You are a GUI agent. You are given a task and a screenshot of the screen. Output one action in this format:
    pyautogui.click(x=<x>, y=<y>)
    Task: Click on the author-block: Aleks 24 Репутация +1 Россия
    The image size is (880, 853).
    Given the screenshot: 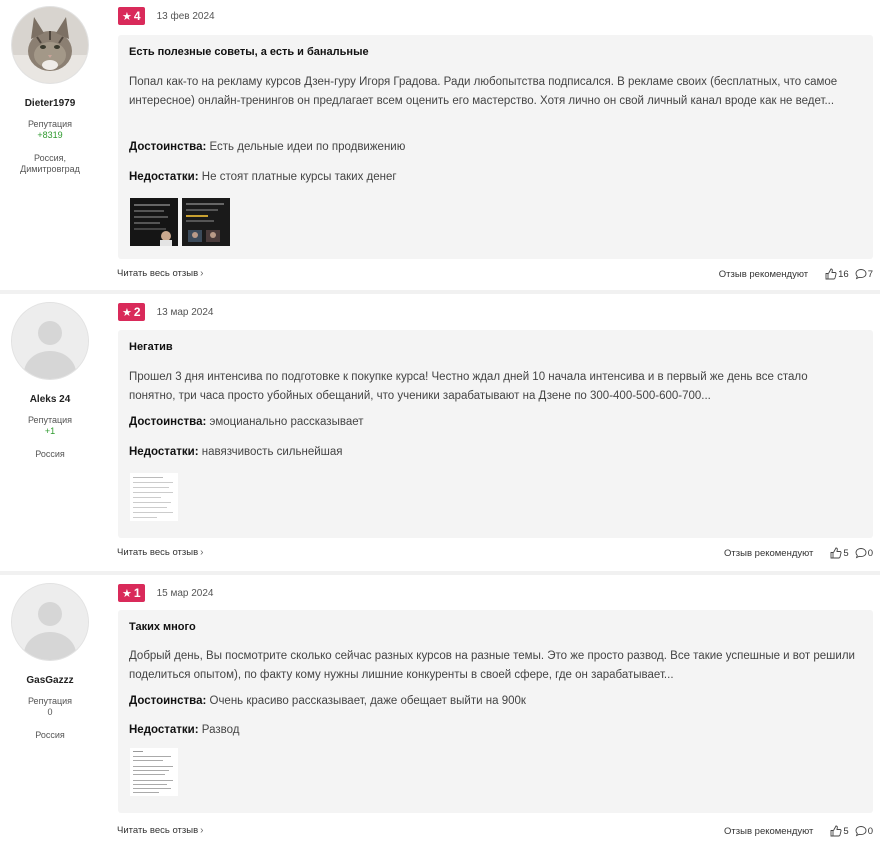 What is the action you would take?
    pyautogui.click(x=50, y=377)
    